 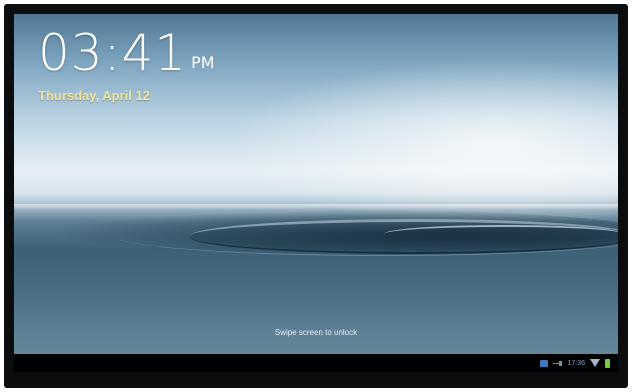 What do you see at coordinates (316, 332) in the screenshot?
I see `unlock-hint: Swipe screen to unlock` at bounding box center [316, 332].